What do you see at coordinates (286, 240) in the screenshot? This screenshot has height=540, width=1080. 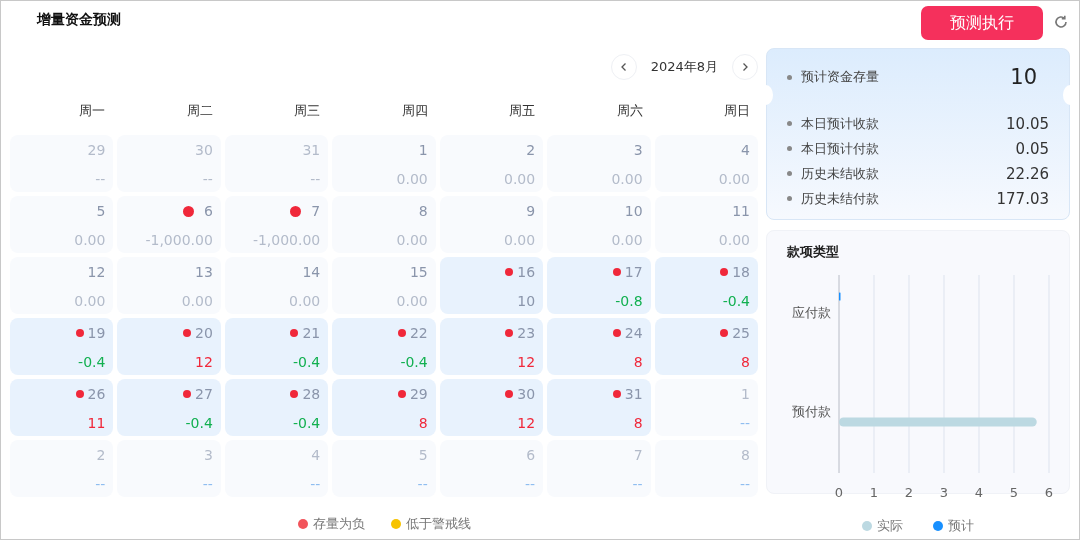 I see `day-amount: -1,000.00` at bounding box center [286, 240].